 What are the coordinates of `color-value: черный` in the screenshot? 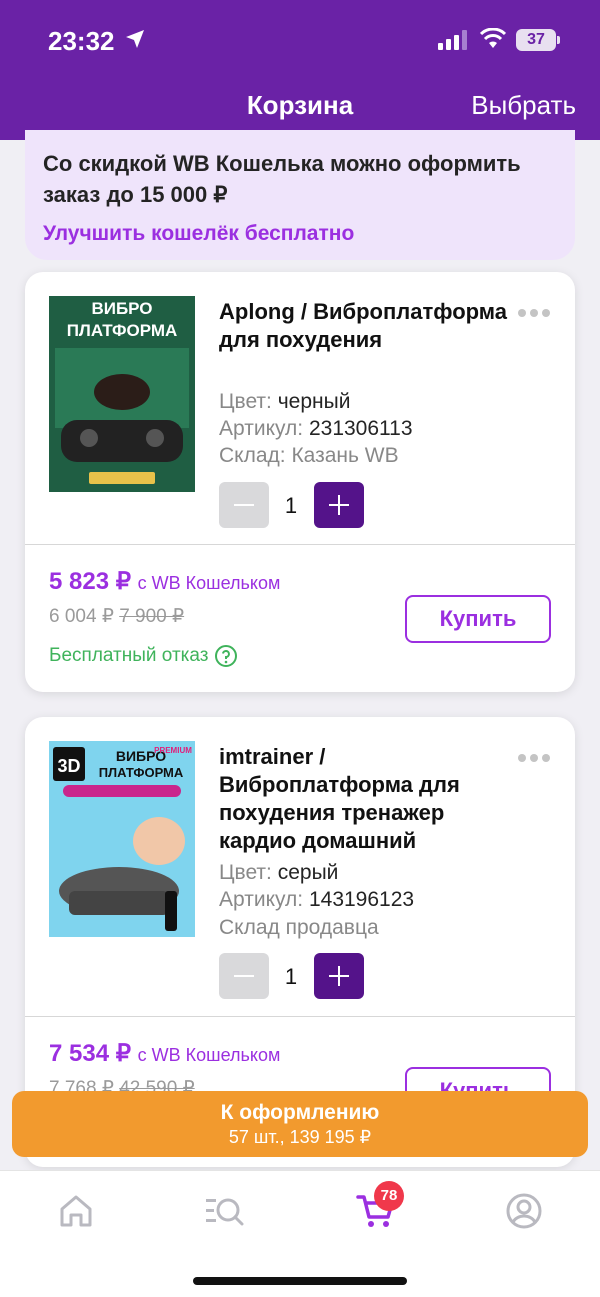 It's located at (314, 401).